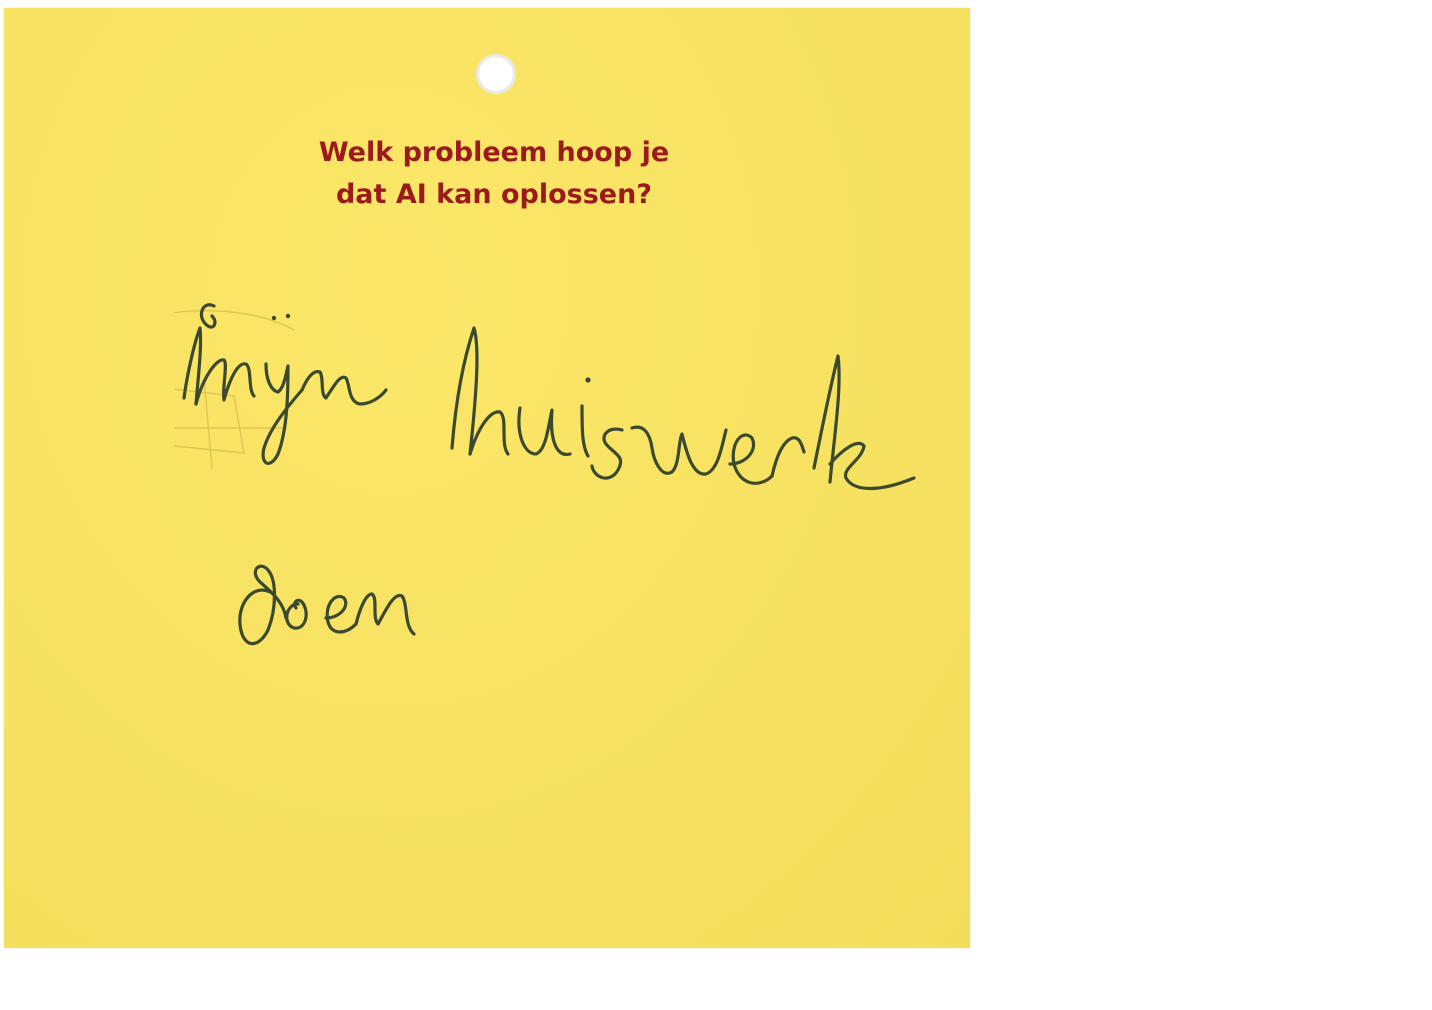  I want to click on punch-hole, so click(496, 74).